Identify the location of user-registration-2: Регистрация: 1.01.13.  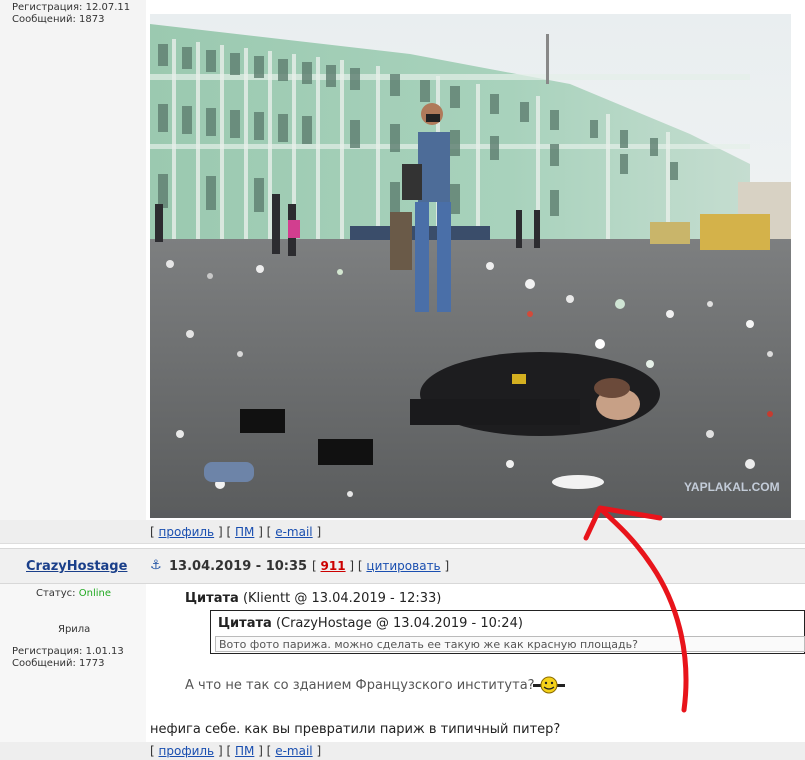
(68, 651).